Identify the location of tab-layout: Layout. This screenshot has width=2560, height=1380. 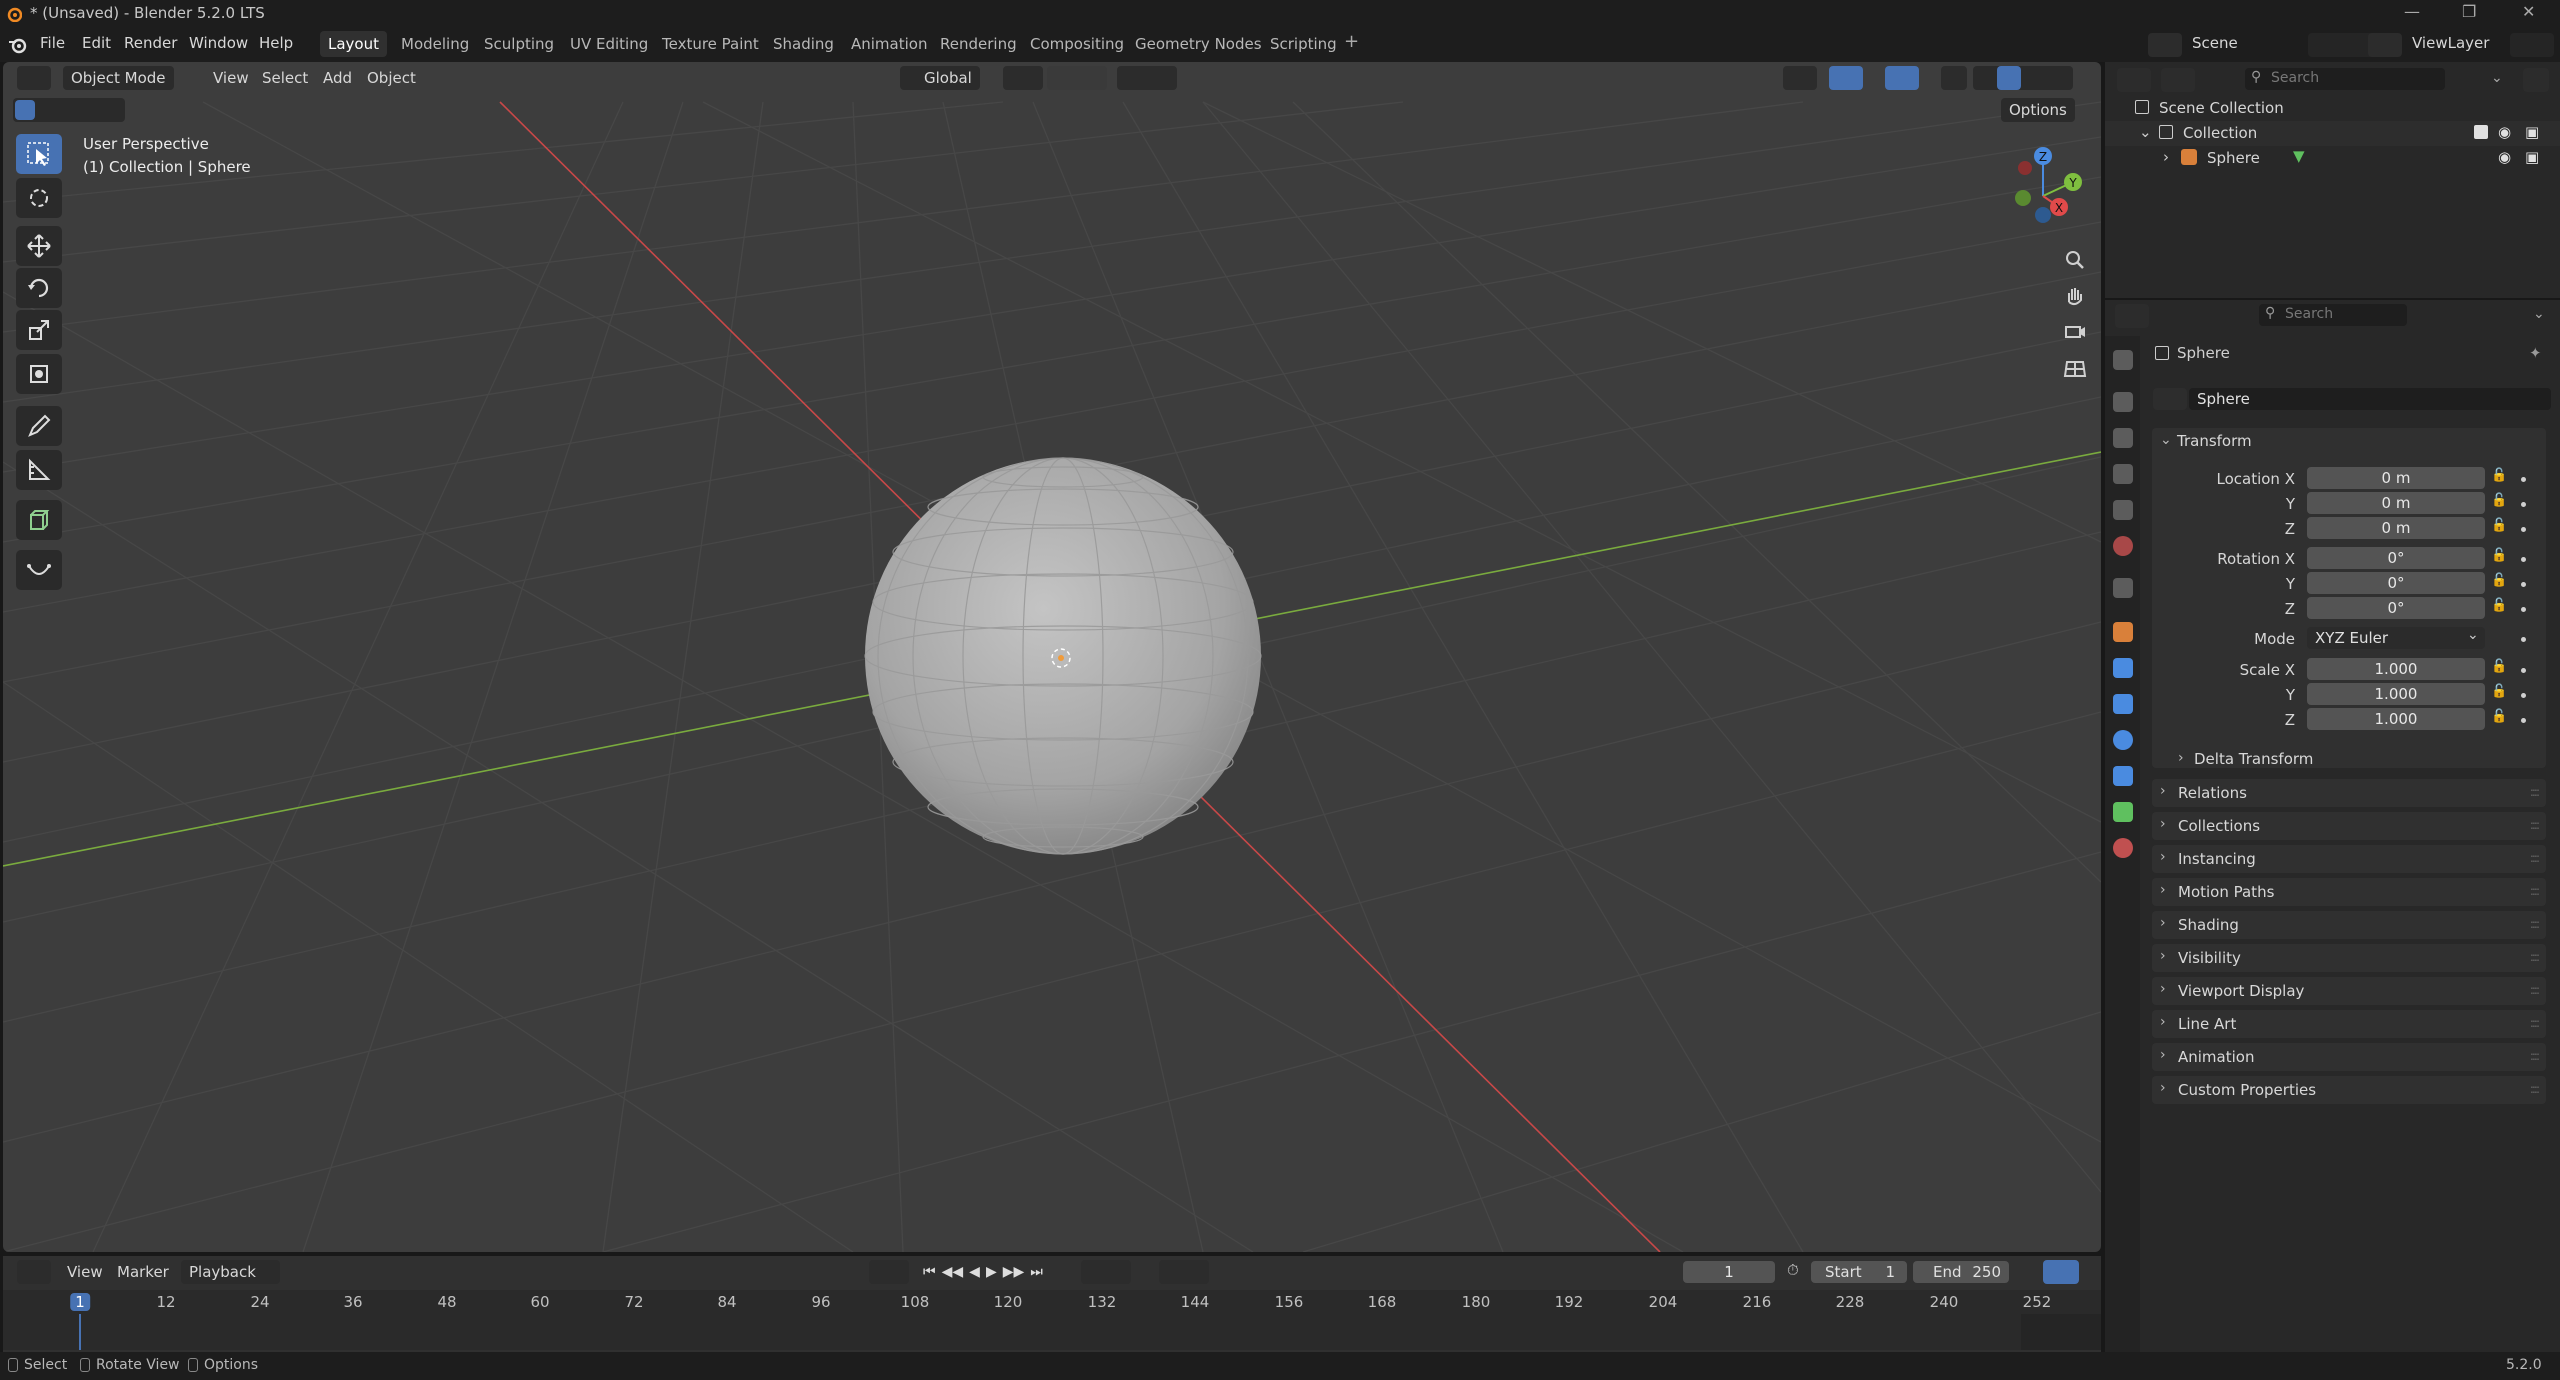
(353, 44).